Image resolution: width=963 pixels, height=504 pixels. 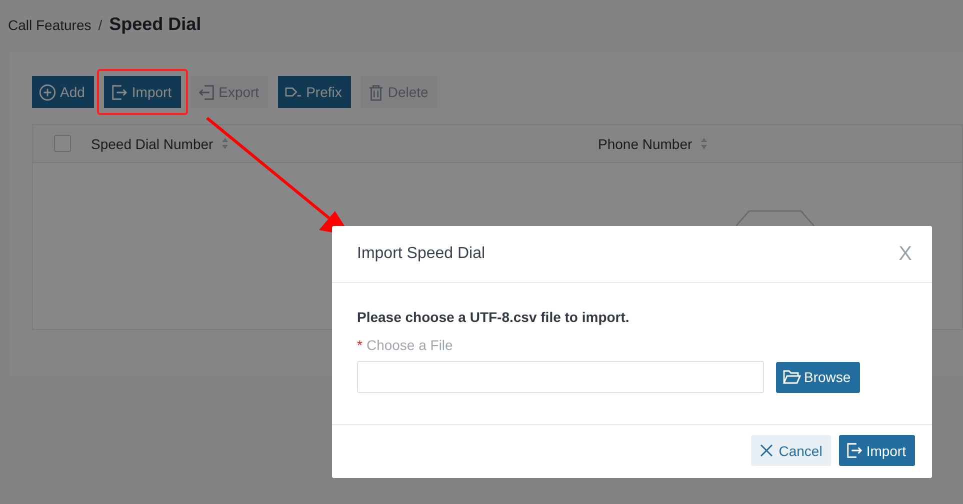 I want to click on folder-icon, so click(x=792, y=377).